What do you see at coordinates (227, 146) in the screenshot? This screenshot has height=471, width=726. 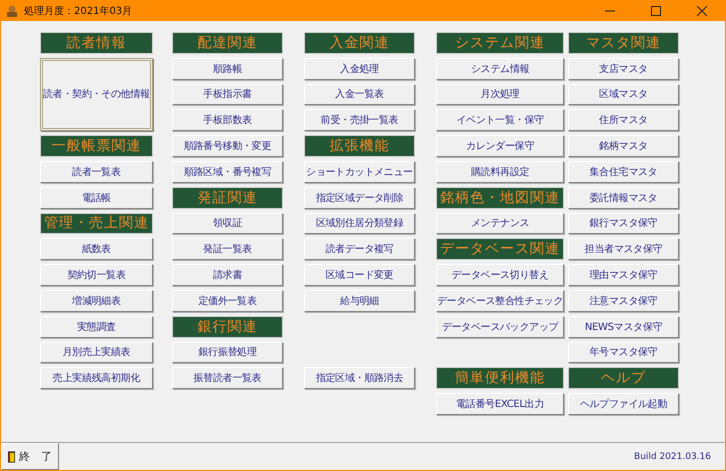 I see `menu-button: 順路番号移動・変更` at bounding box center [227, 146].